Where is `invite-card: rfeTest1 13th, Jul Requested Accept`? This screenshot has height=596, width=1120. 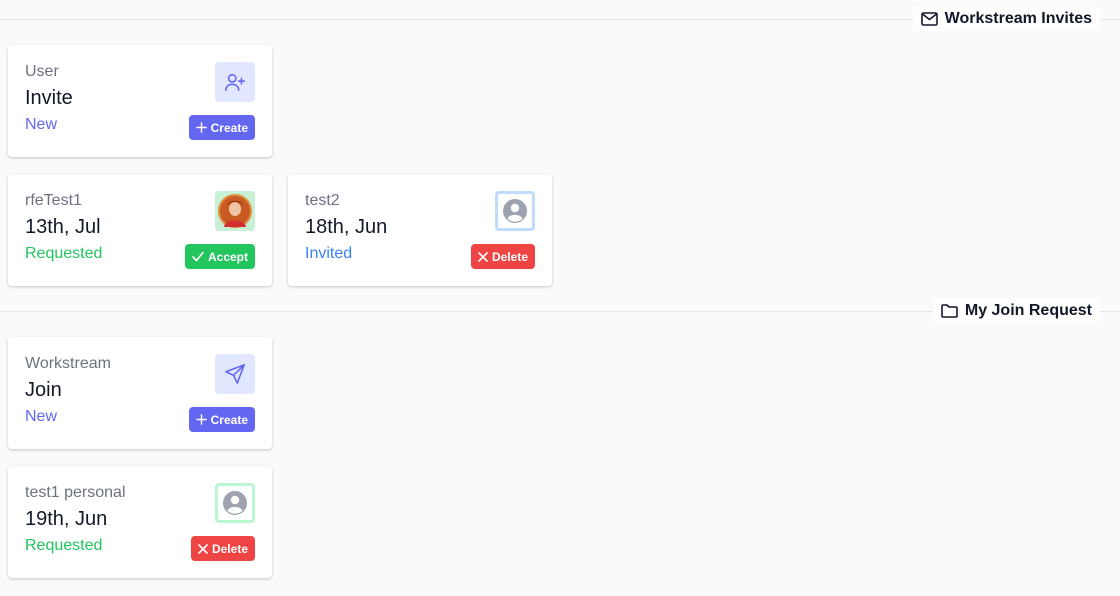 invite-card: rfeTest1 13th, Jul Requested Accept is located at coordinates (140, 230).